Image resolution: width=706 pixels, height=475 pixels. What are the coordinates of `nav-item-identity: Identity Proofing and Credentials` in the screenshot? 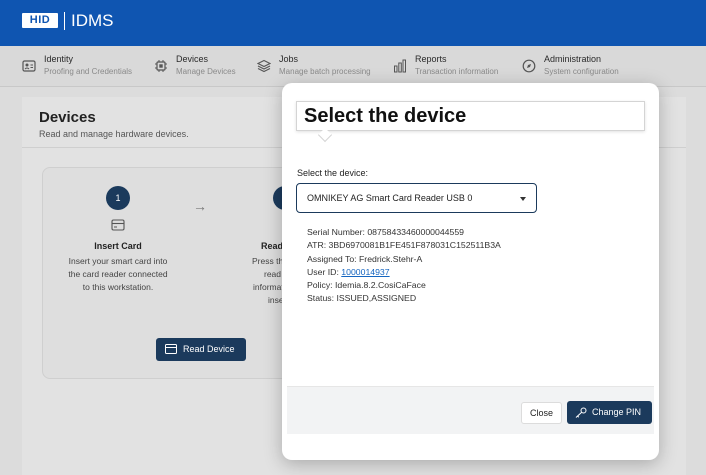 It's located at (82, 67).